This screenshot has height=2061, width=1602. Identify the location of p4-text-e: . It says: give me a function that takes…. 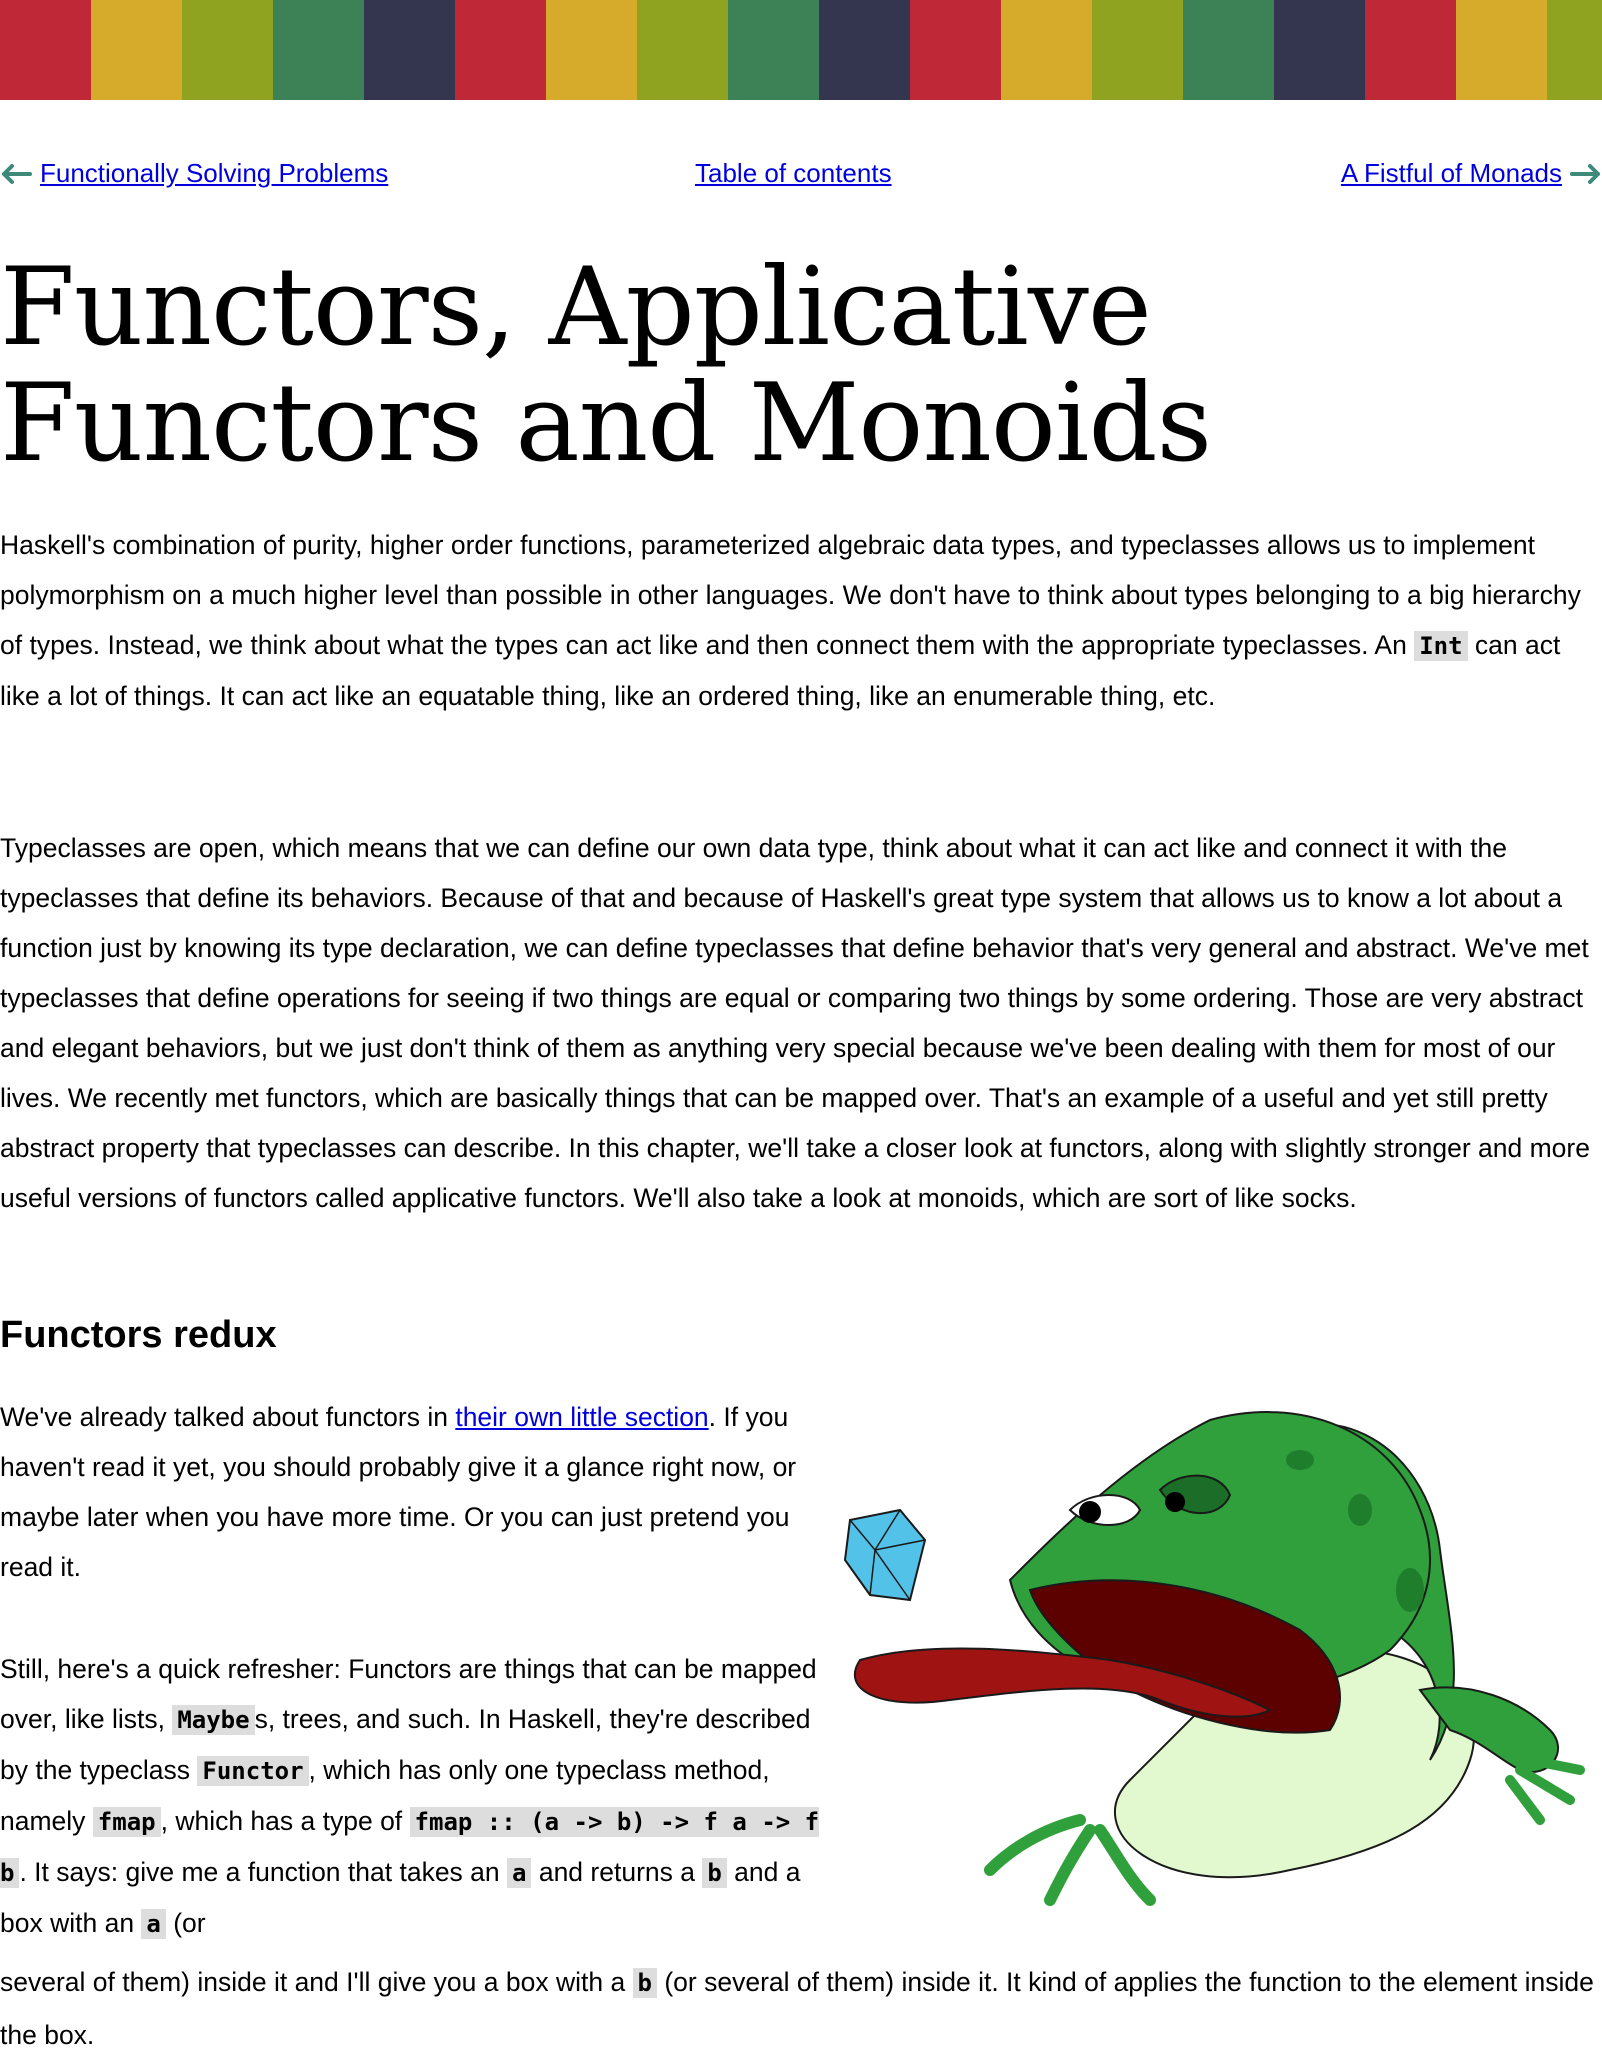
(263, 1872).